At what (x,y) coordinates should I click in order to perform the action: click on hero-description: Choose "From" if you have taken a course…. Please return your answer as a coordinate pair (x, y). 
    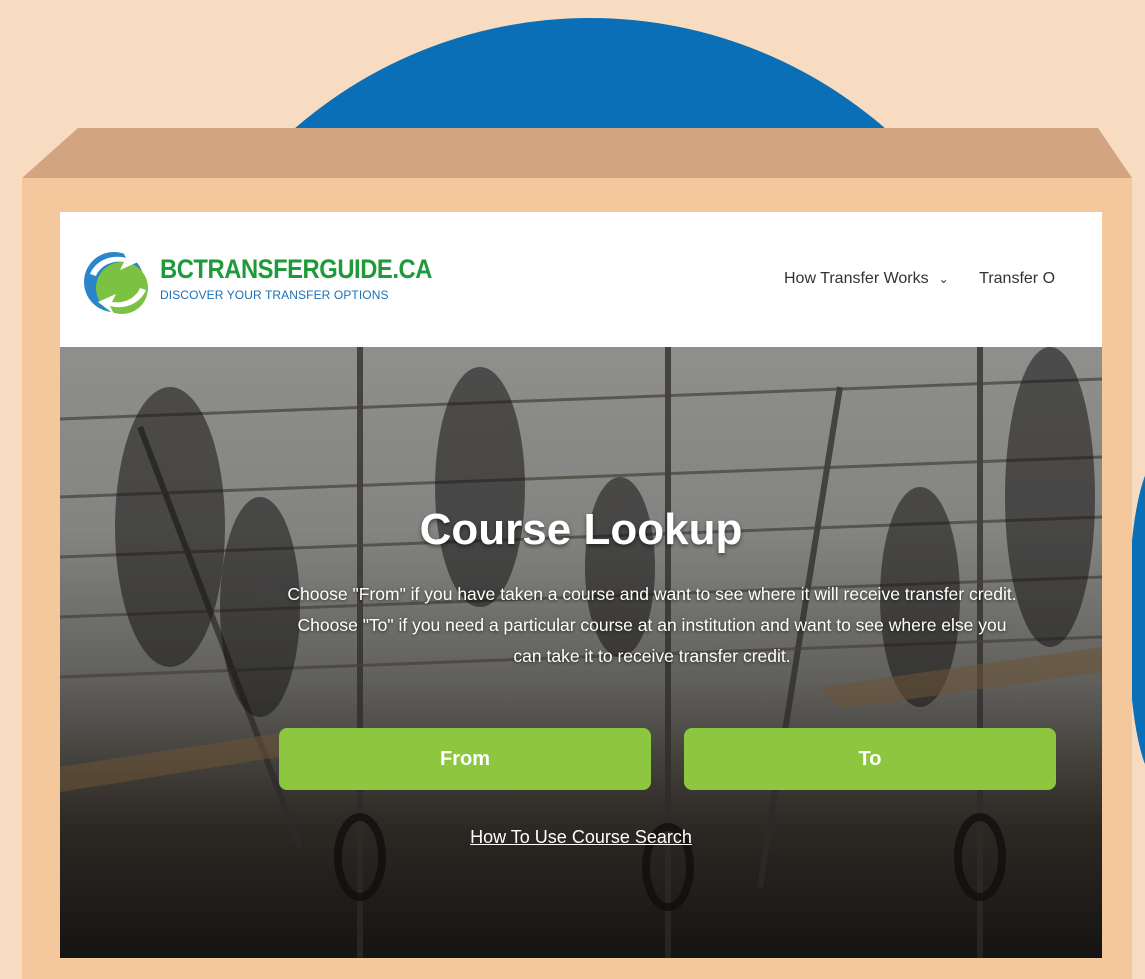
    Looking at the image, I should click on (652, 625).